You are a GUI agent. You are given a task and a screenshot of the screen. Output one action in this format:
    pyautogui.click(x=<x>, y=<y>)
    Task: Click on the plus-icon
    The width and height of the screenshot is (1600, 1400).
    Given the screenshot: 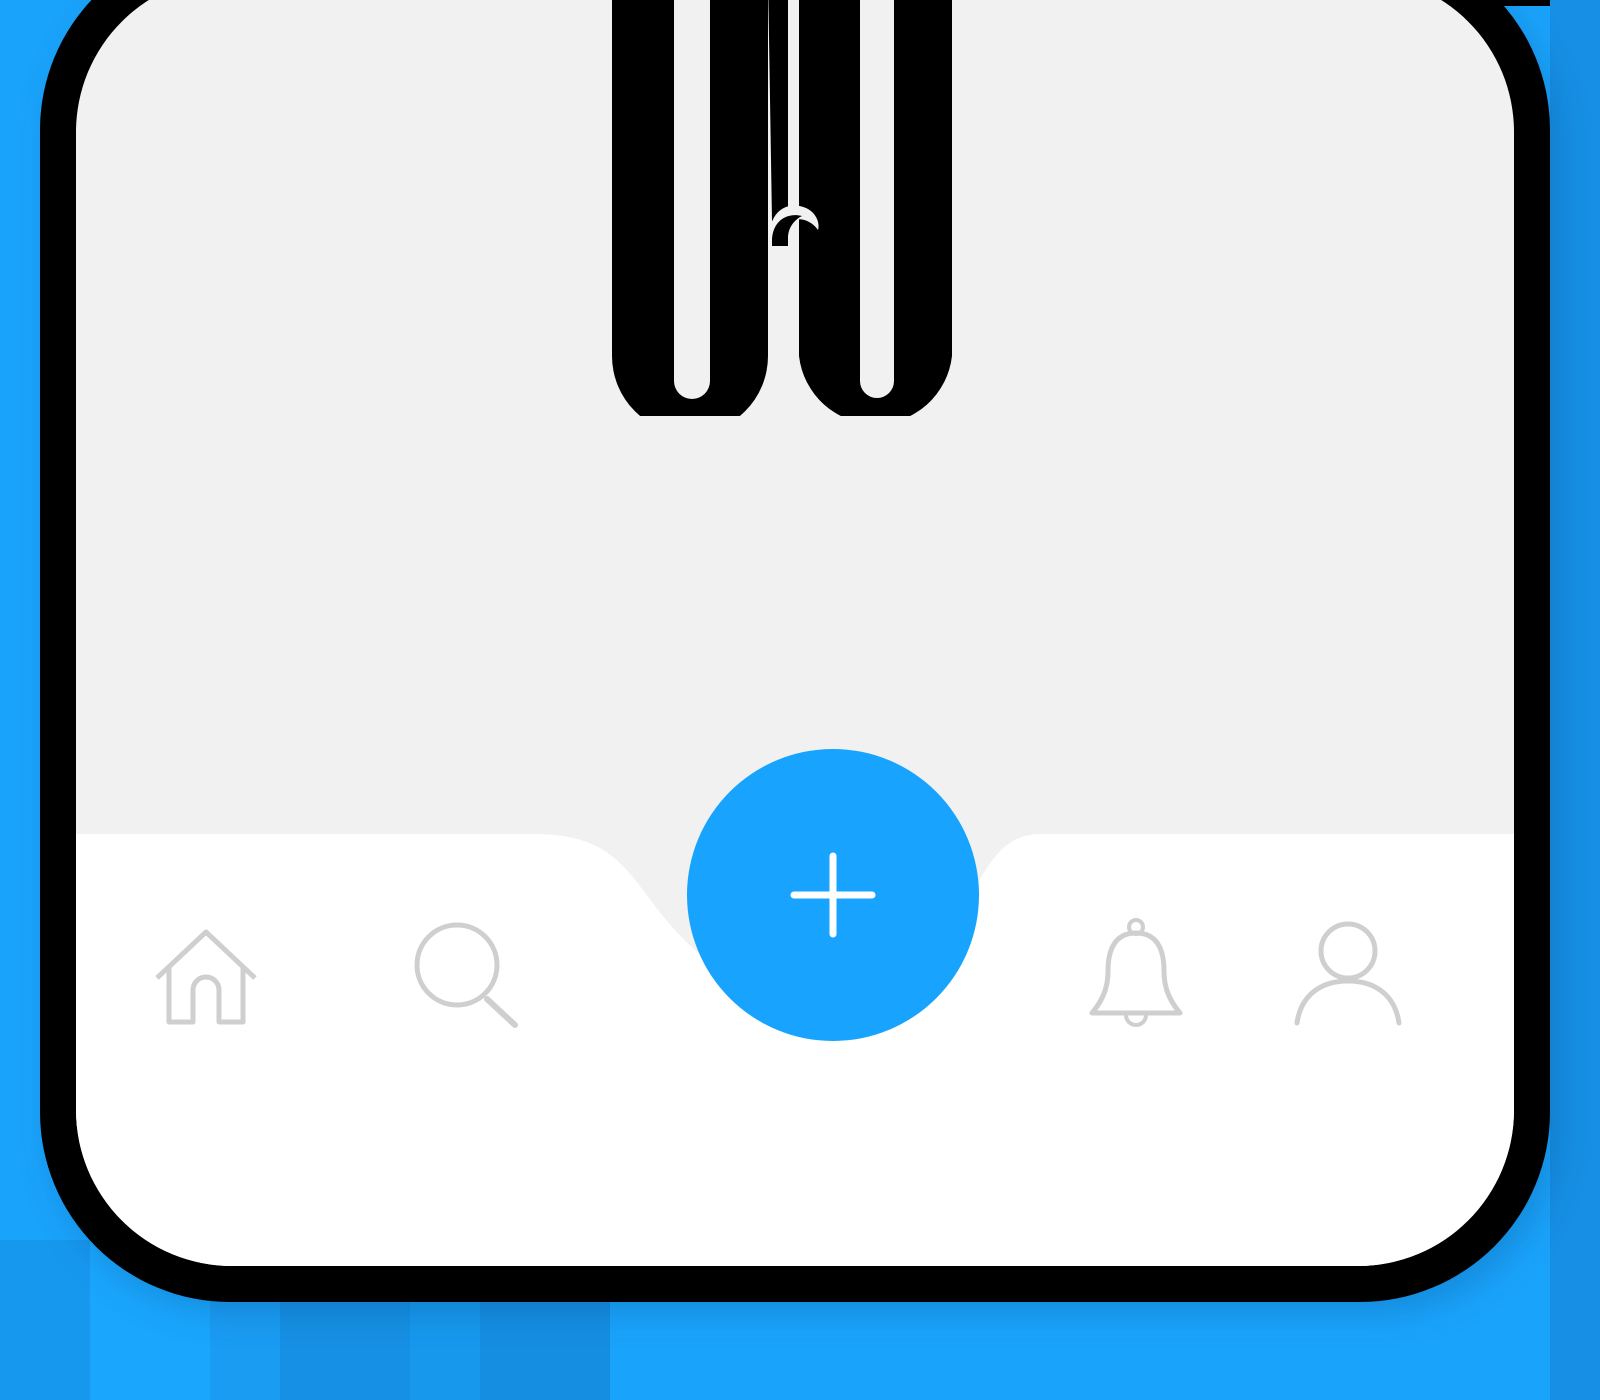 What is the action you would take?
    pyautogui.click(x=833, y=895)
    